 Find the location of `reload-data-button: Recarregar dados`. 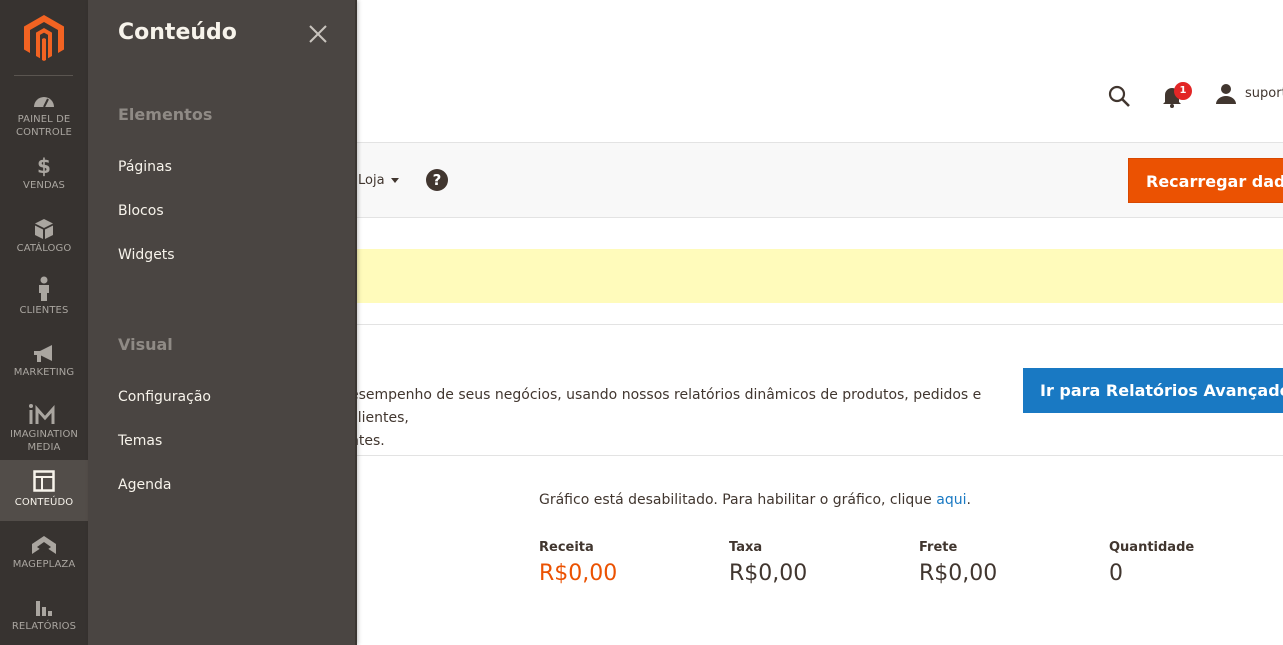

reload-data-button: Recarregar dados is located at coordinates (1205, 180).